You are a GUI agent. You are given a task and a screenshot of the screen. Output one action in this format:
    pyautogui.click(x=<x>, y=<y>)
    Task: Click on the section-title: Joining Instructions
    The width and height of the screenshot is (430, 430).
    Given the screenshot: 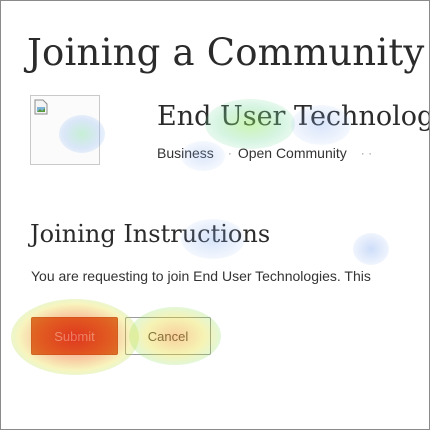 What is the action you would take?
    pyautogui.click(x=150, y=234)
    